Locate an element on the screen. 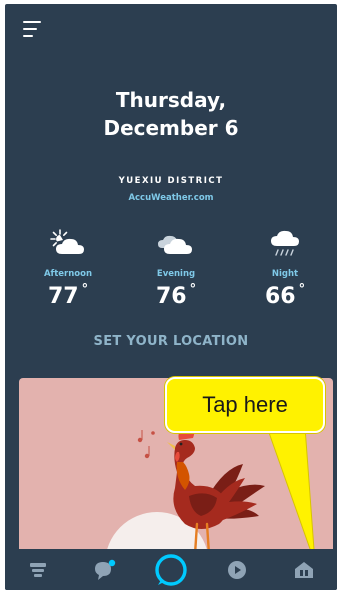 The width and height of the screenshot is (341, 592). set-location-link: SET YOUR LOCATION is located at coordinates (171, 341).